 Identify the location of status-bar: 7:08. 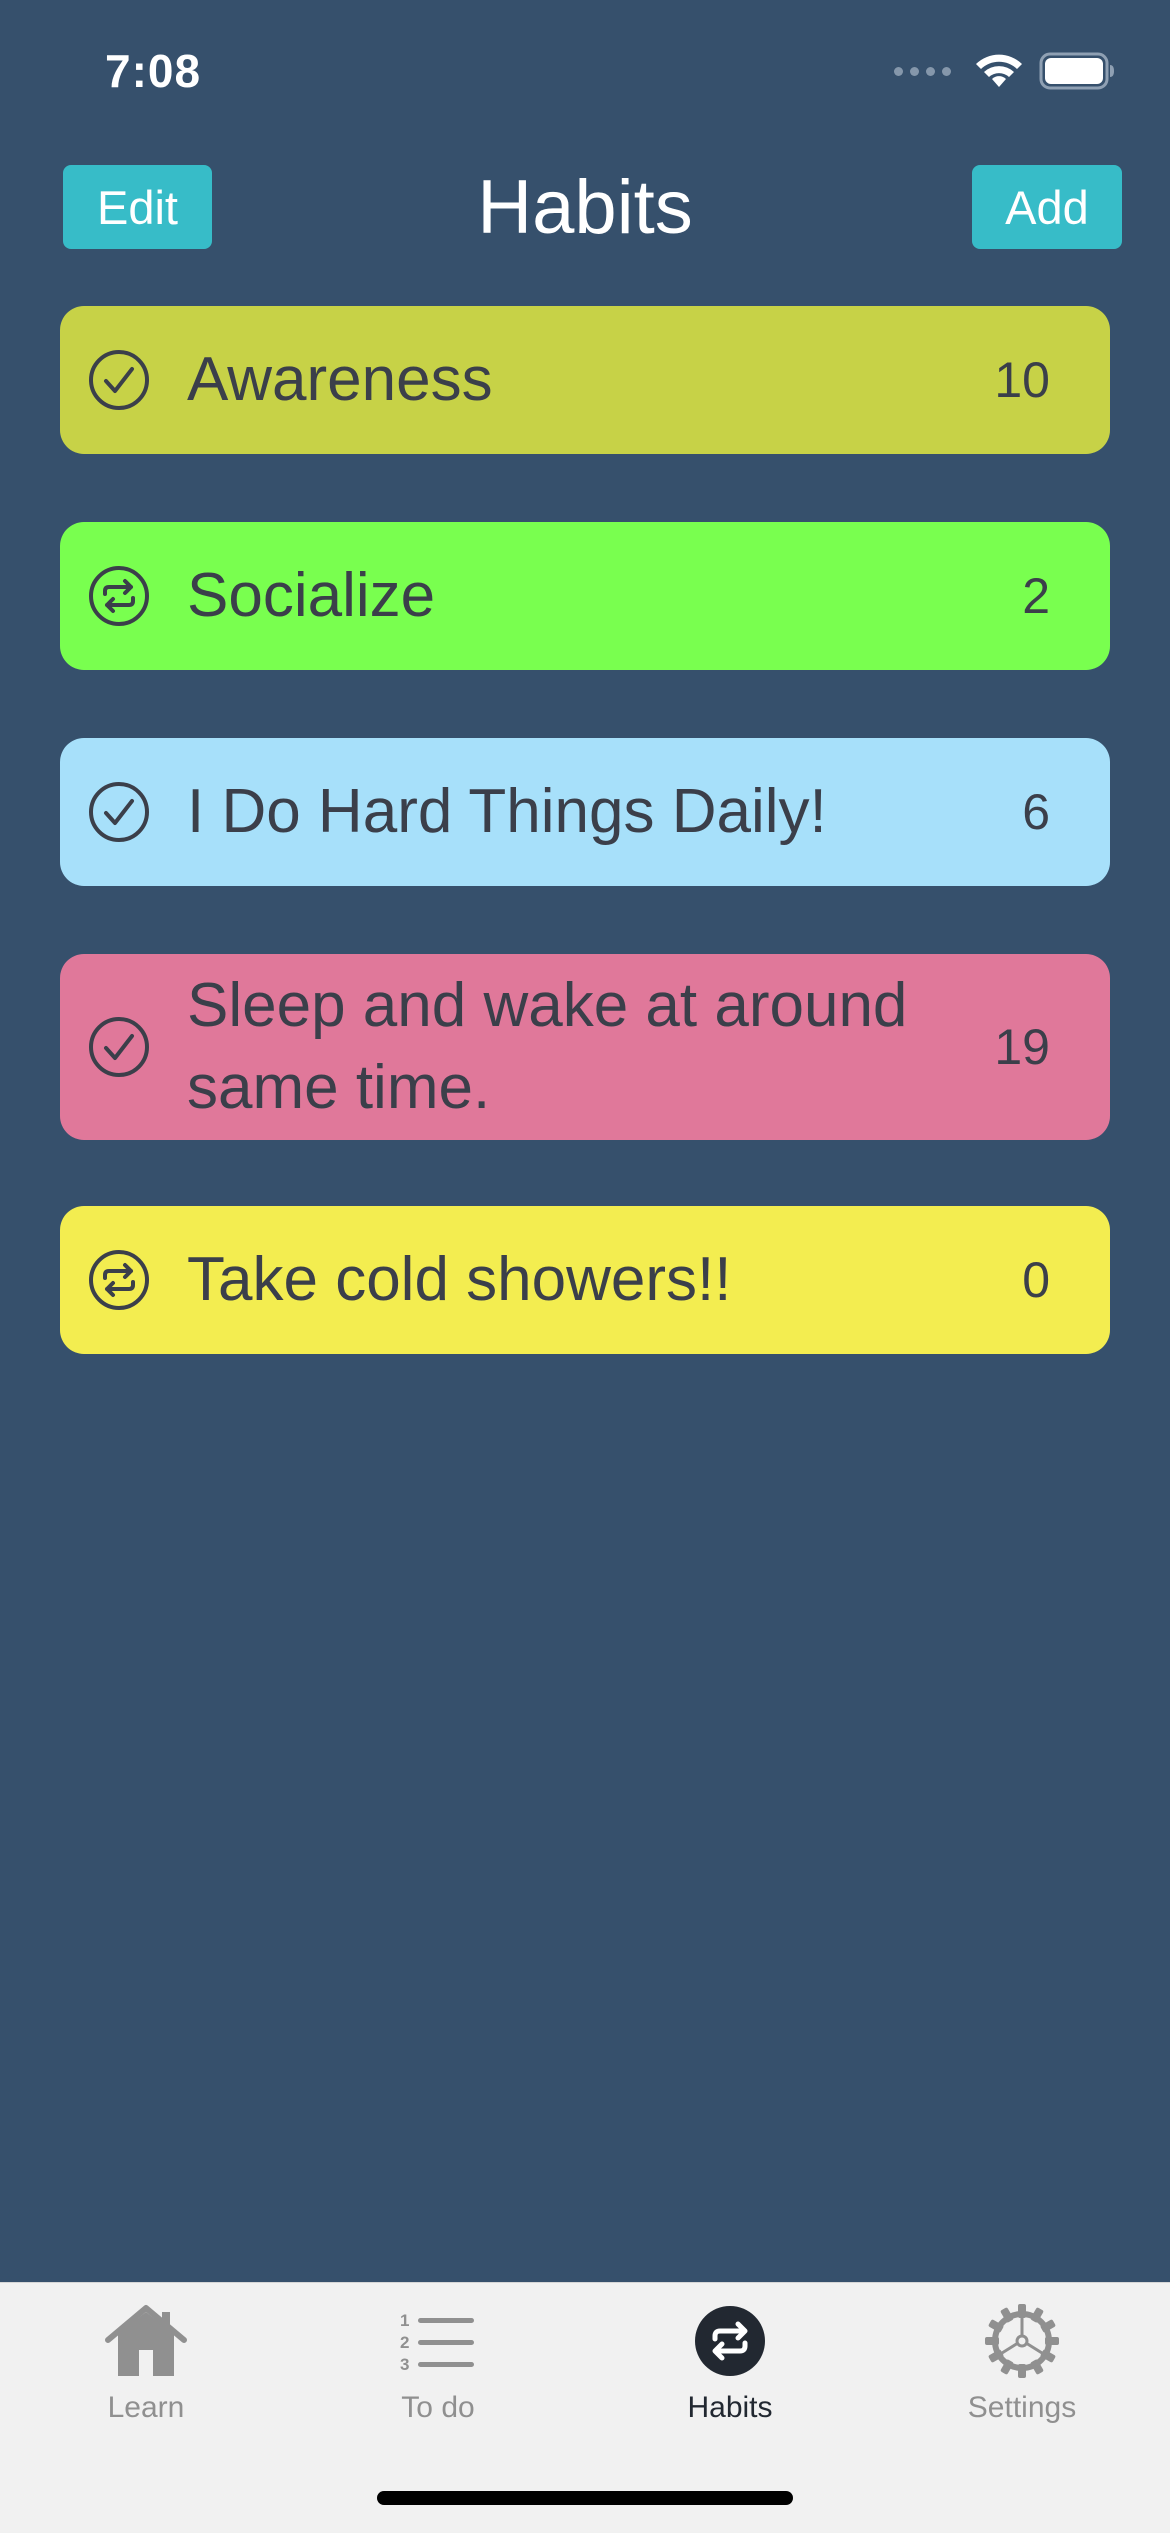
(585, 75).